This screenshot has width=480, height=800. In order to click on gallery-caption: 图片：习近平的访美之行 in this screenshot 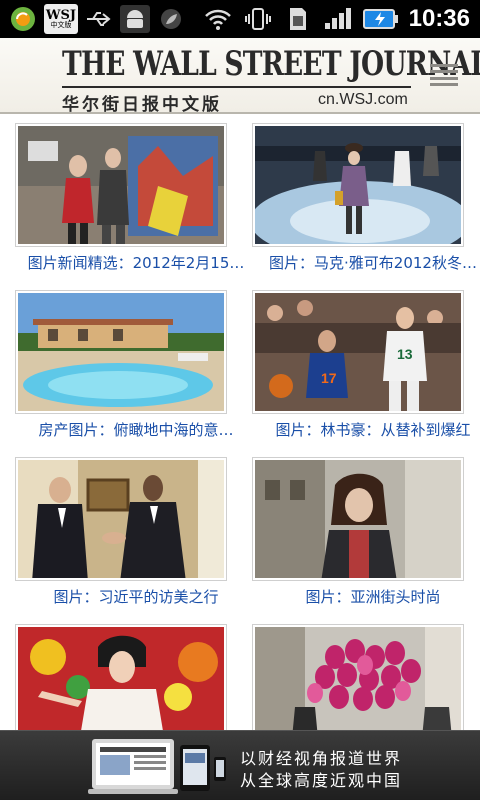, I will do `click(136, 596)`.